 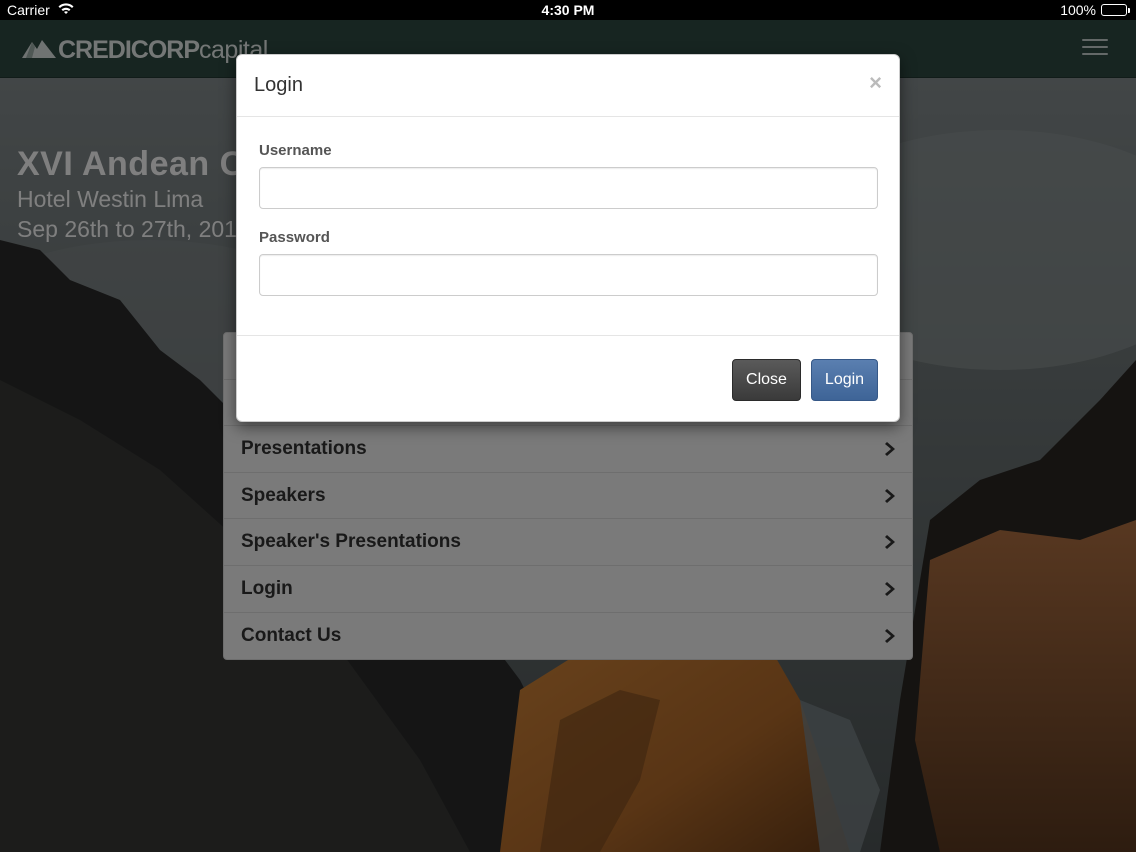 What do you see at coordinates (568, 378) in the screenshot?
I see `modal-footer: Close Login` at bounding box center [568, 378].